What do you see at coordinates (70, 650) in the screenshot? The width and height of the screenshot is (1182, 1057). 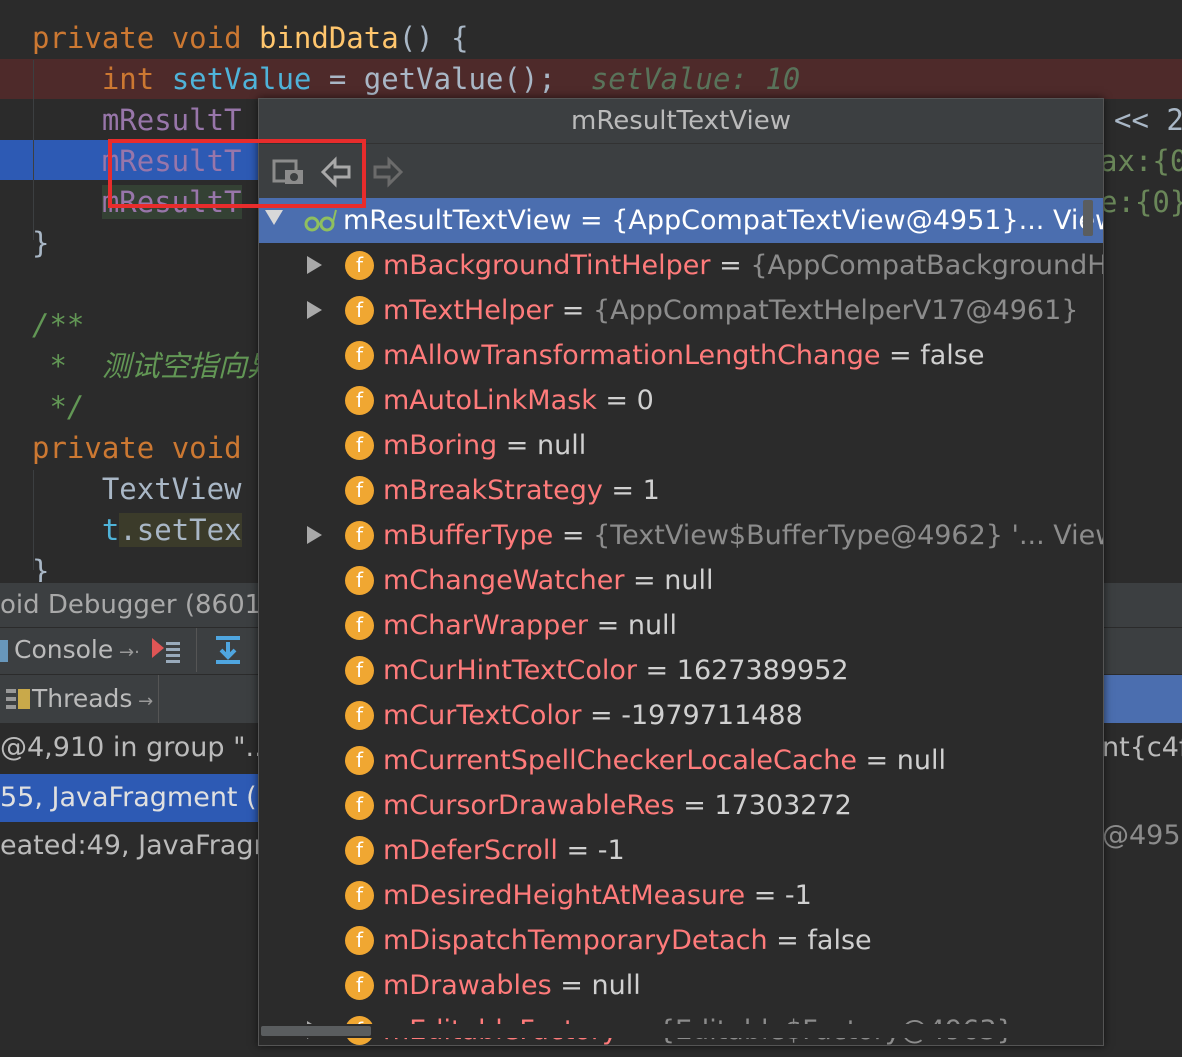 I see `tab-console: Console →·` at bounding box center [70, 650].